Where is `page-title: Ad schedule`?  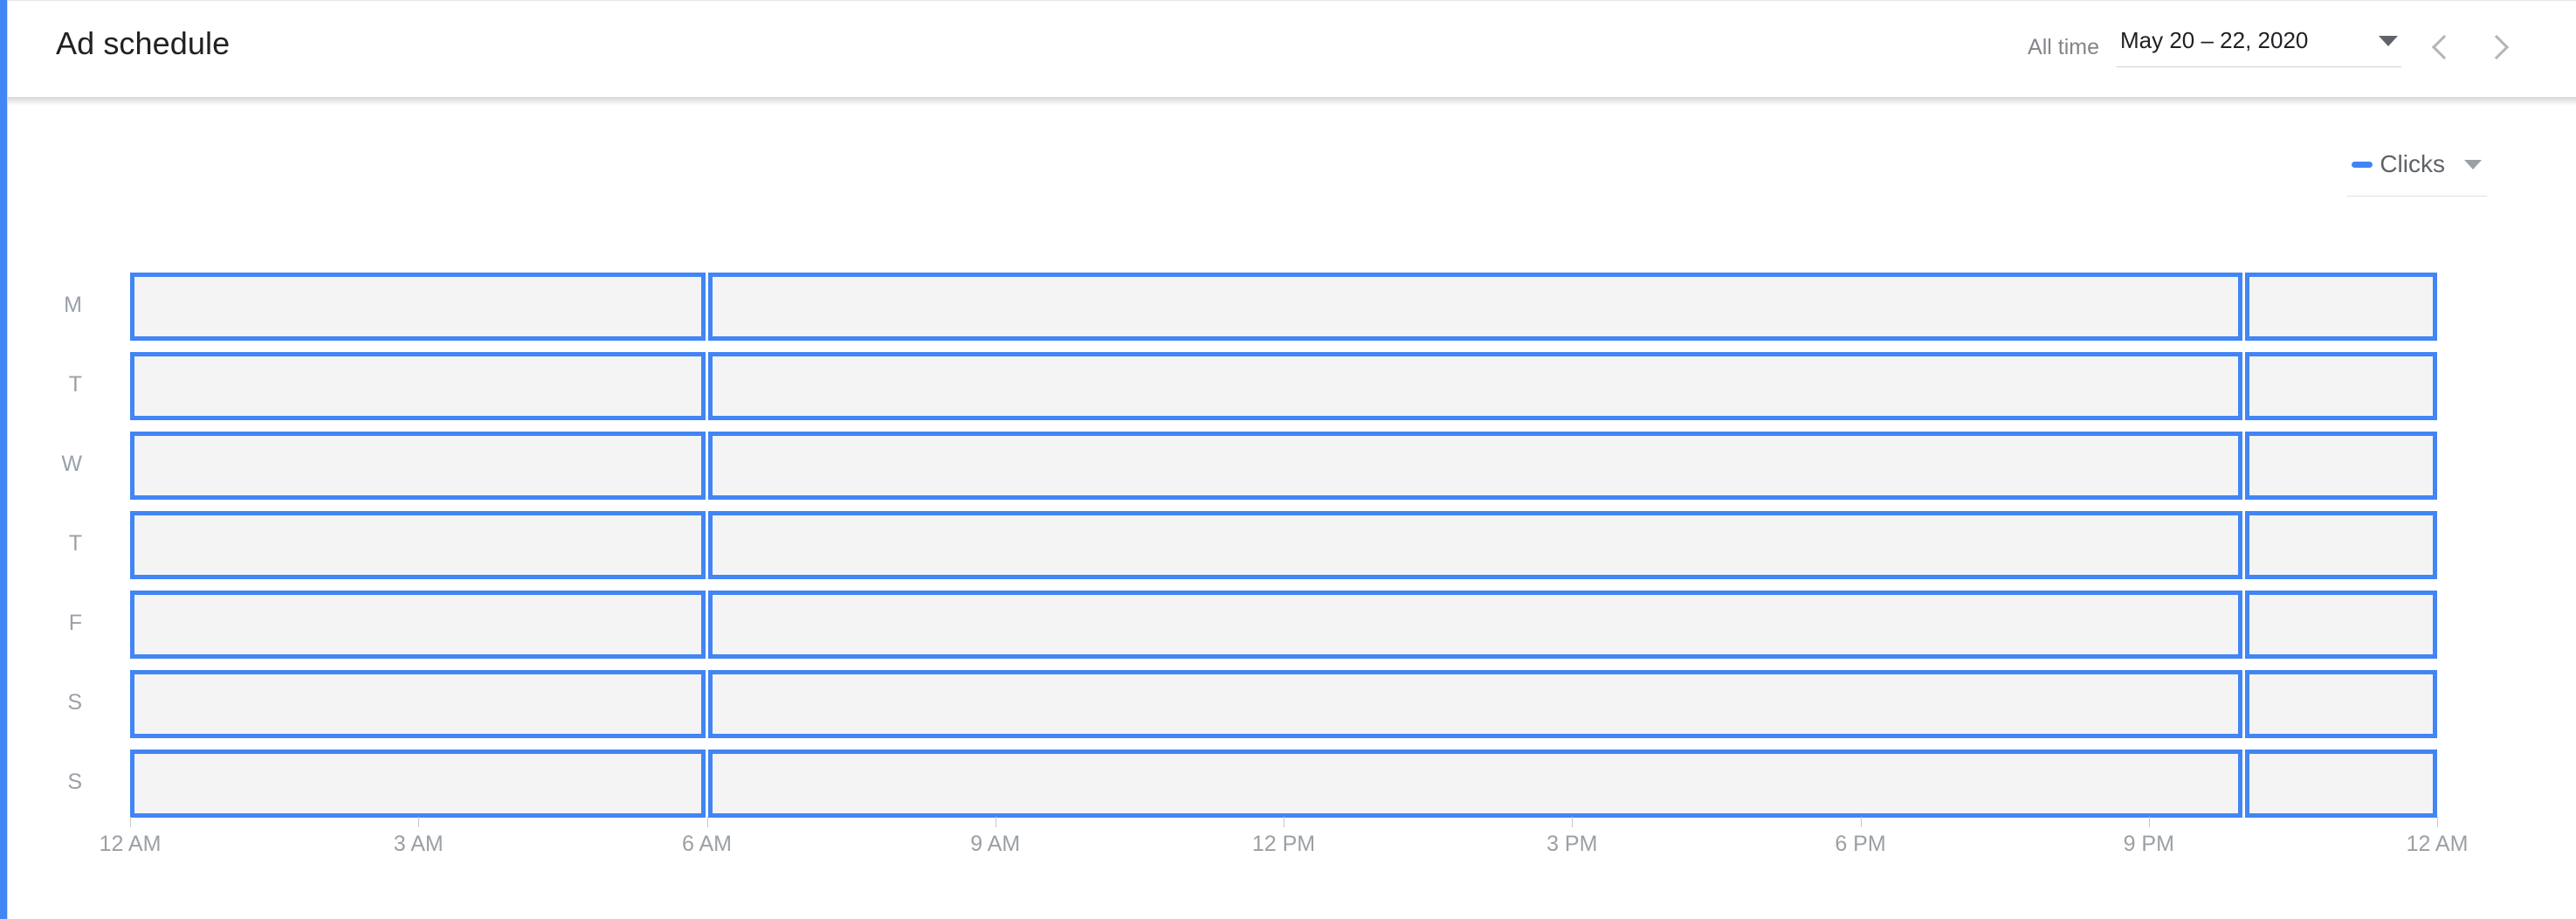
page-title: Ad schedule is located at coordinates (143, 43).